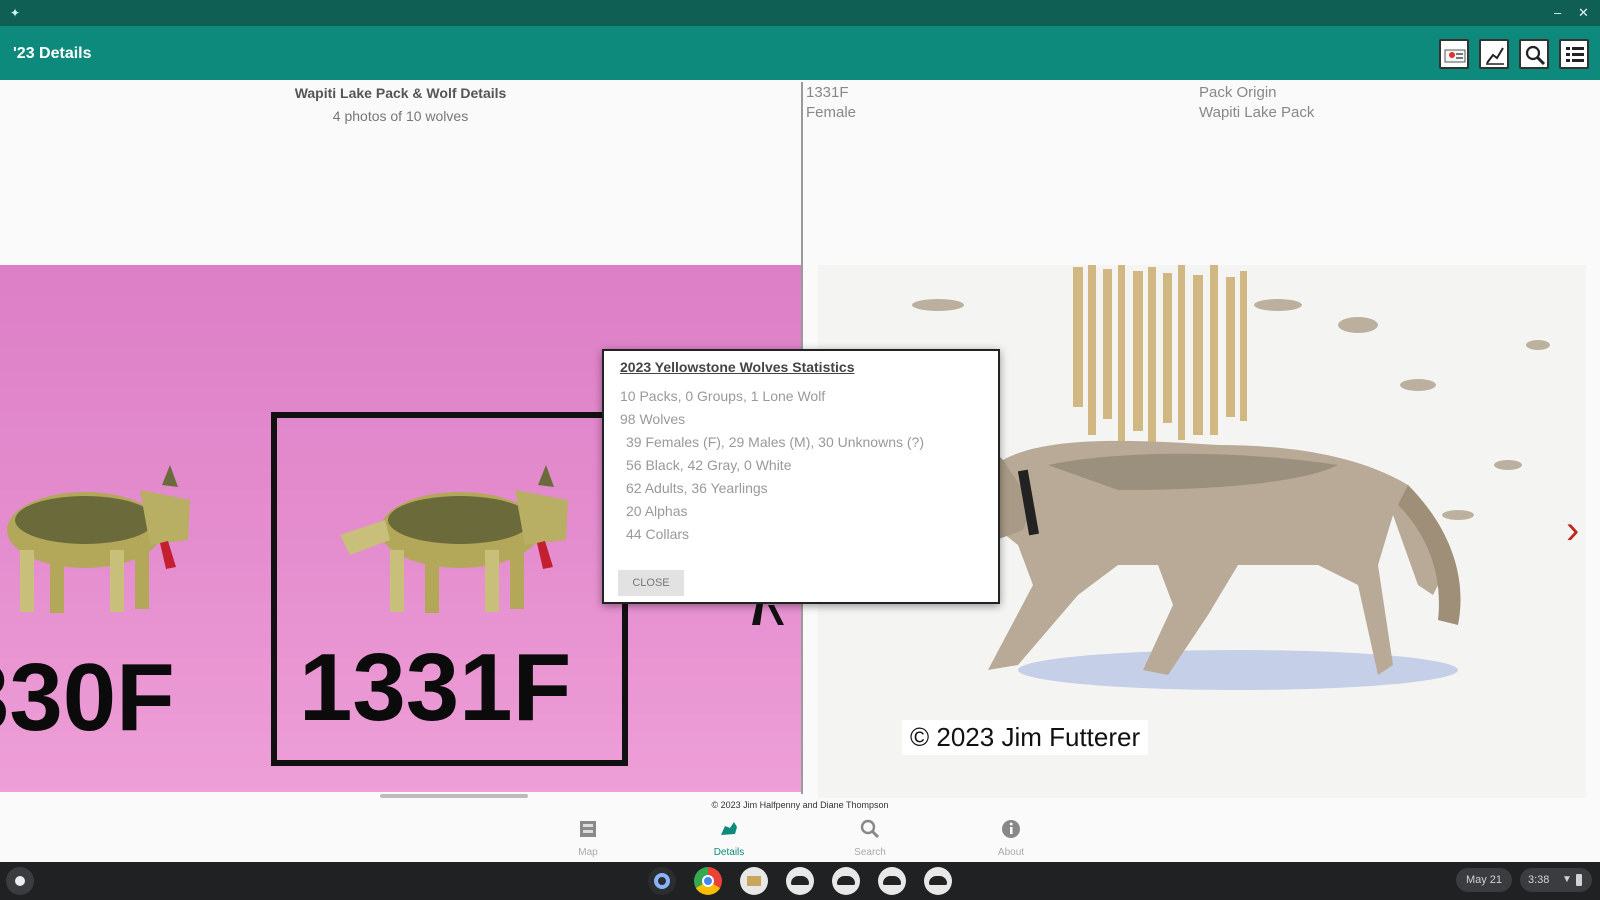 This screenshot has height=900, width=1600. I want to click on stat-line: 62 Adults, 36 Yearlings, so click(697, 488).